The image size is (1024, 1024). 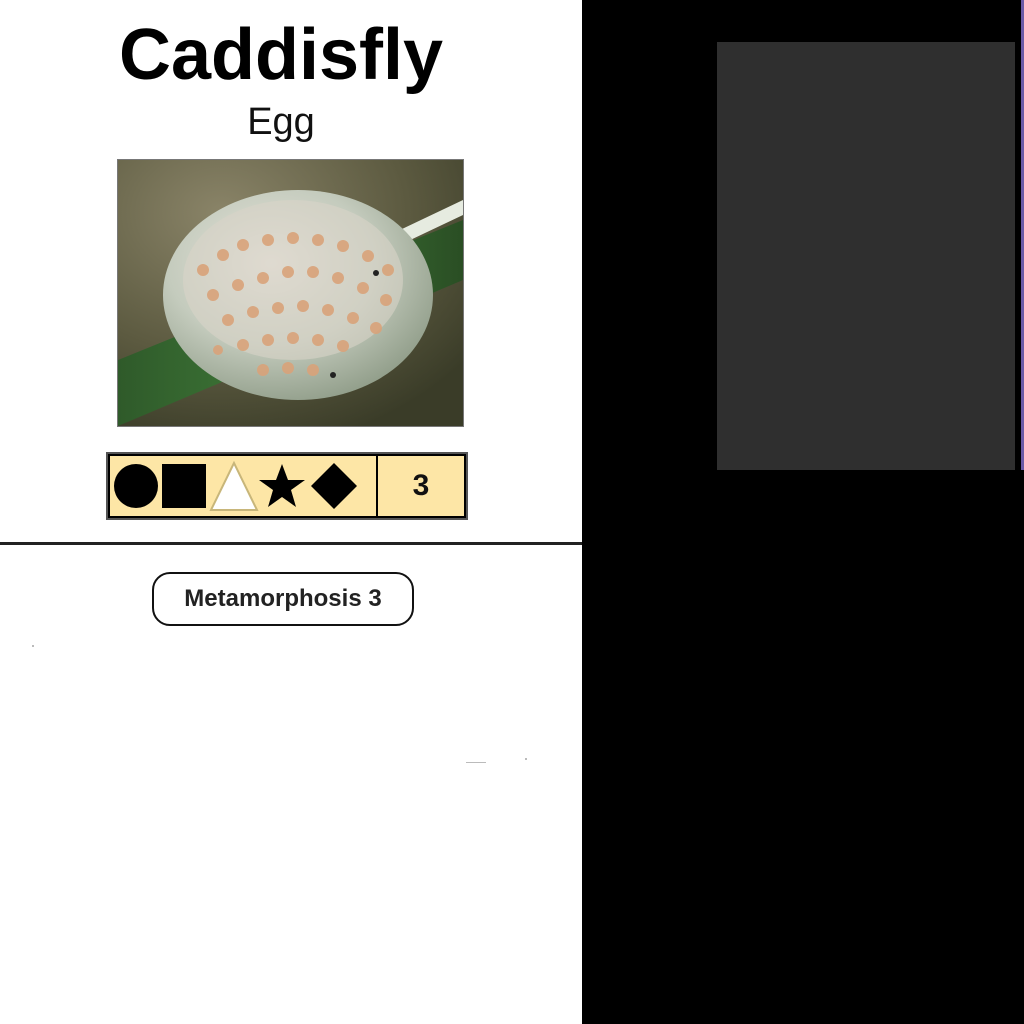 I want to click on diamond-icon, so click(x=334, y=486).